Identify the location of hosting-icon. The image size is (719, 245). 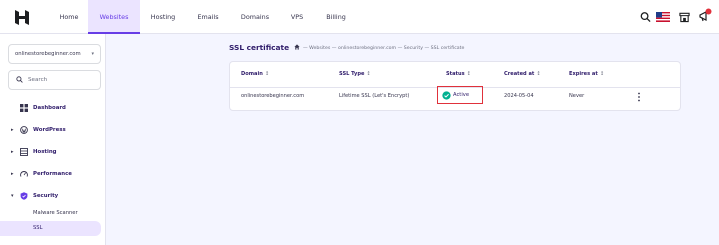
(24, 152).